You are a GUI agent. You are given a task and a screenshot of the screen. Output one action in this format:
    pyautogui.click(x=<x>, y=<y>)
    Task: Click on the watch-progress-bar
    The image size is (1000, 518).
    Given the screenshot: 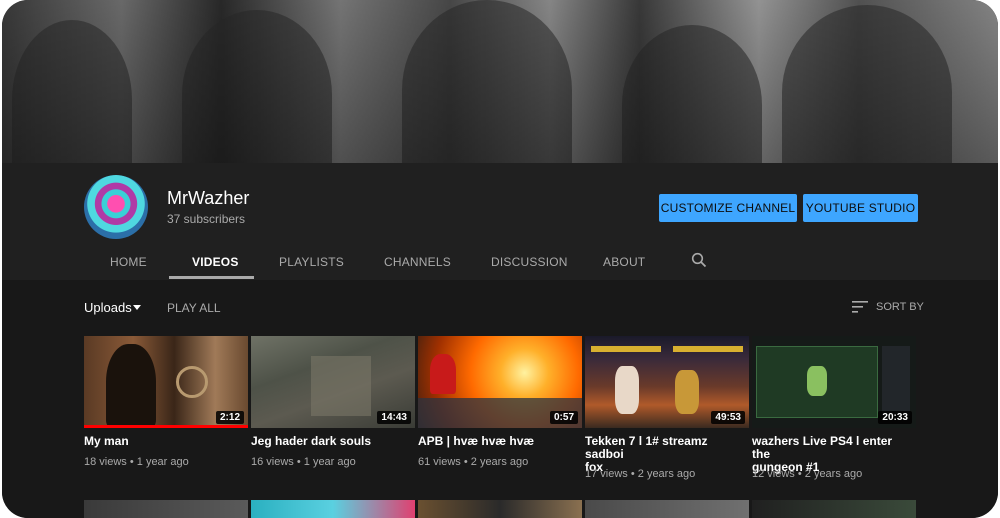 What is the action you would take?
    pyautogui.click(x=166, y=426)
    